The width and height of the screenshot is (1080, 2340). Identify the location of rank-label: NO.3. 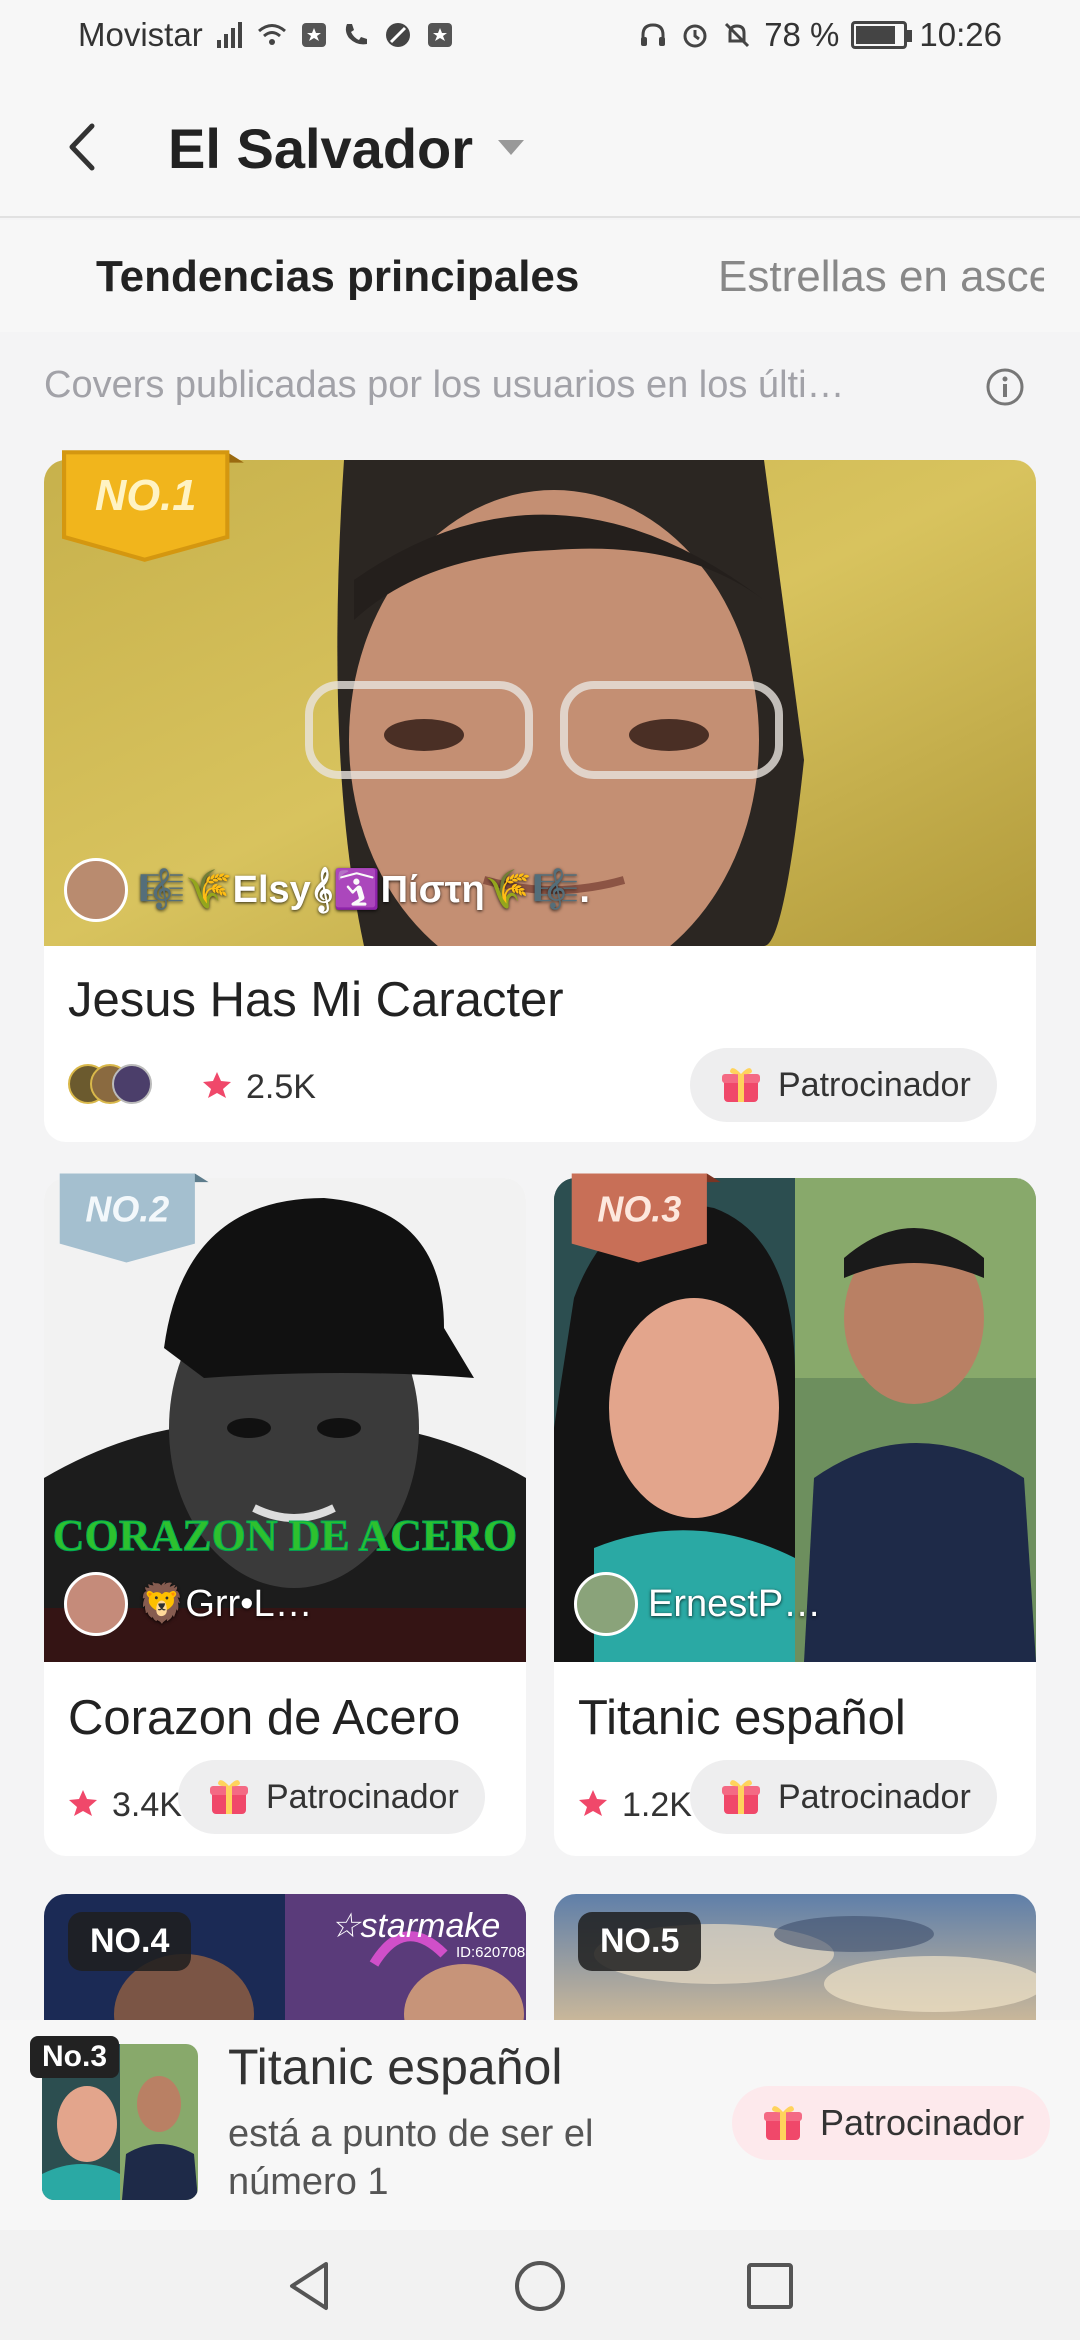
(639, 1208).